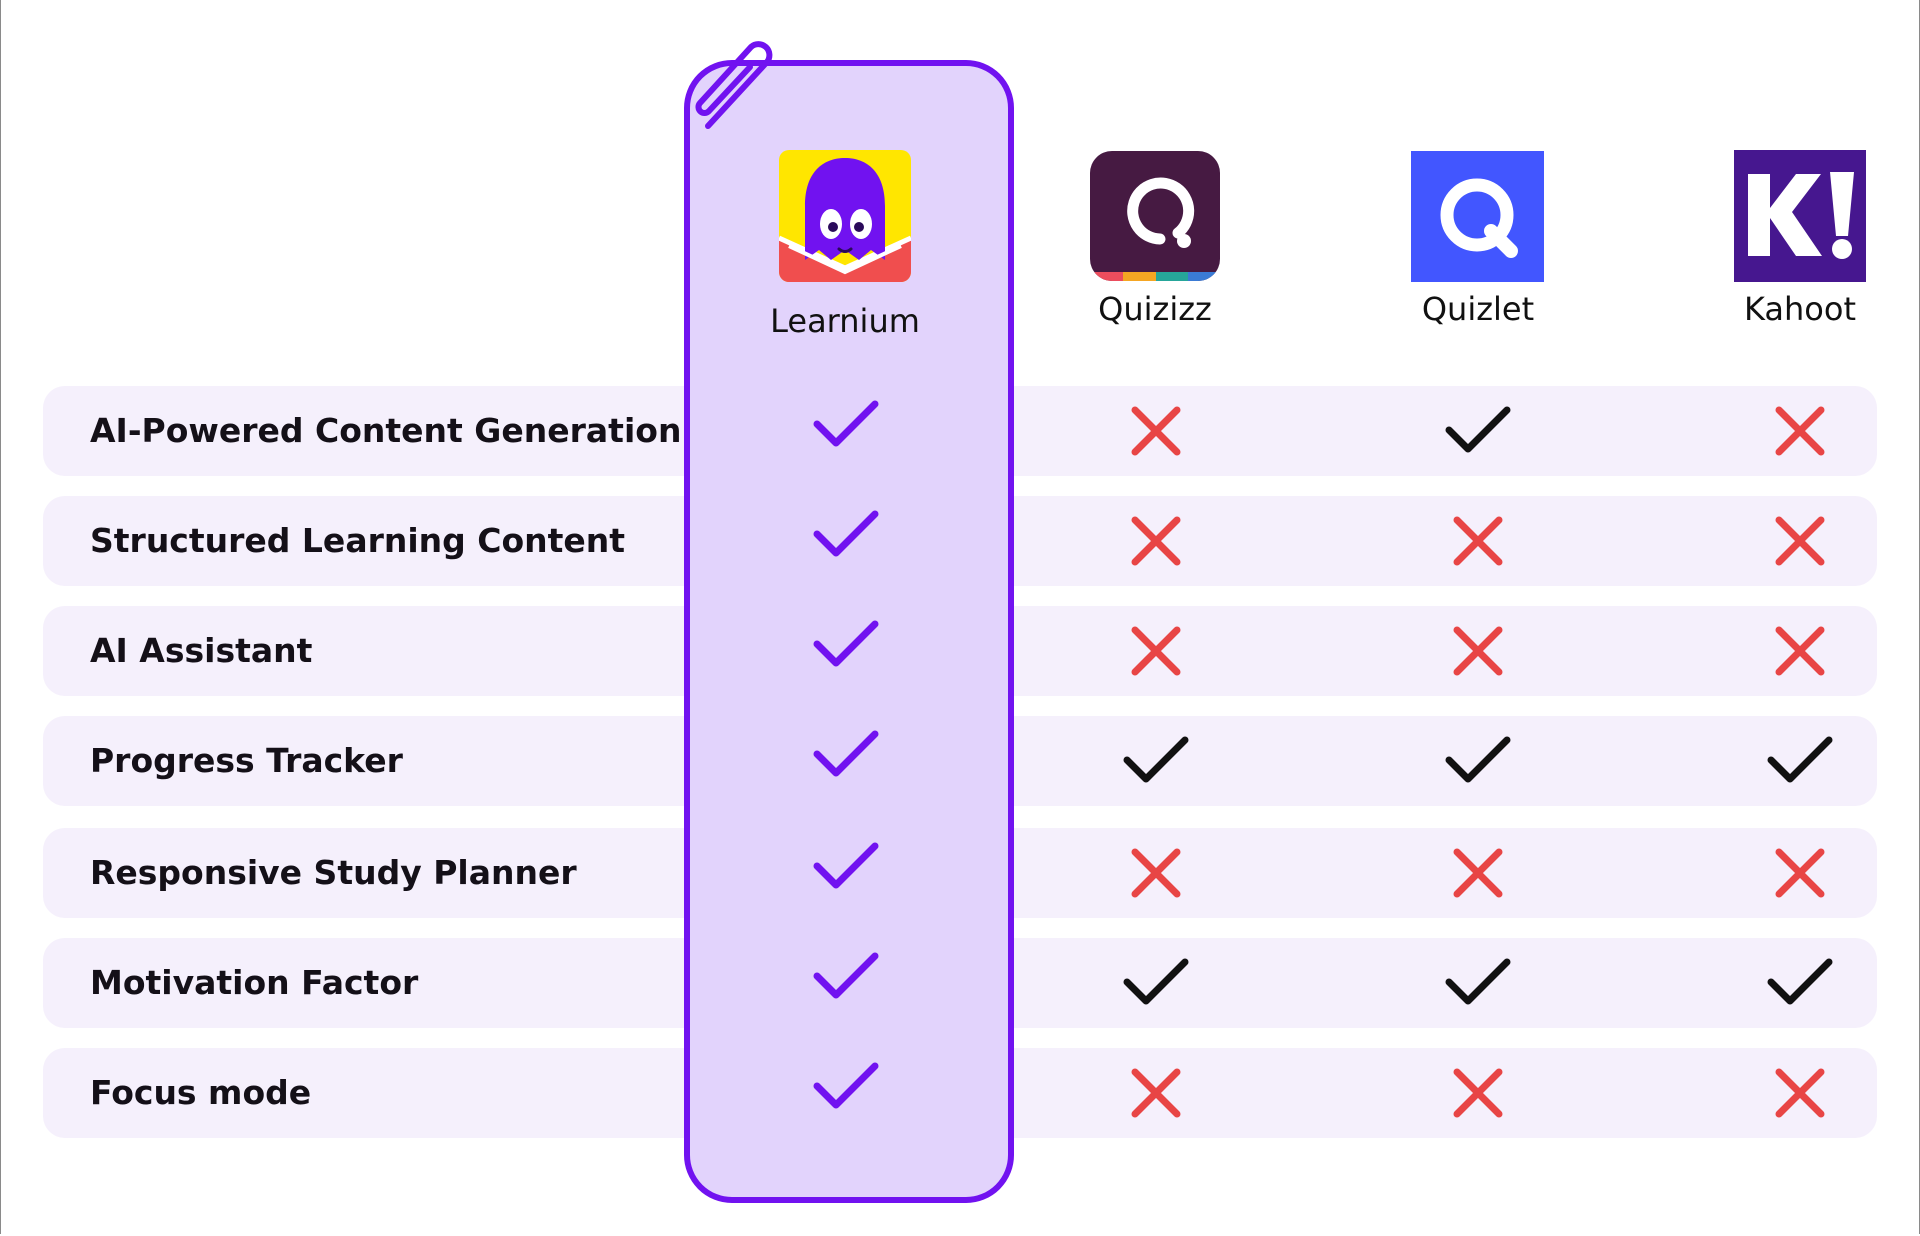 The image size is (1920, 1236). I want to click on feature-label: Structured Learning Content, so click(358, 540).